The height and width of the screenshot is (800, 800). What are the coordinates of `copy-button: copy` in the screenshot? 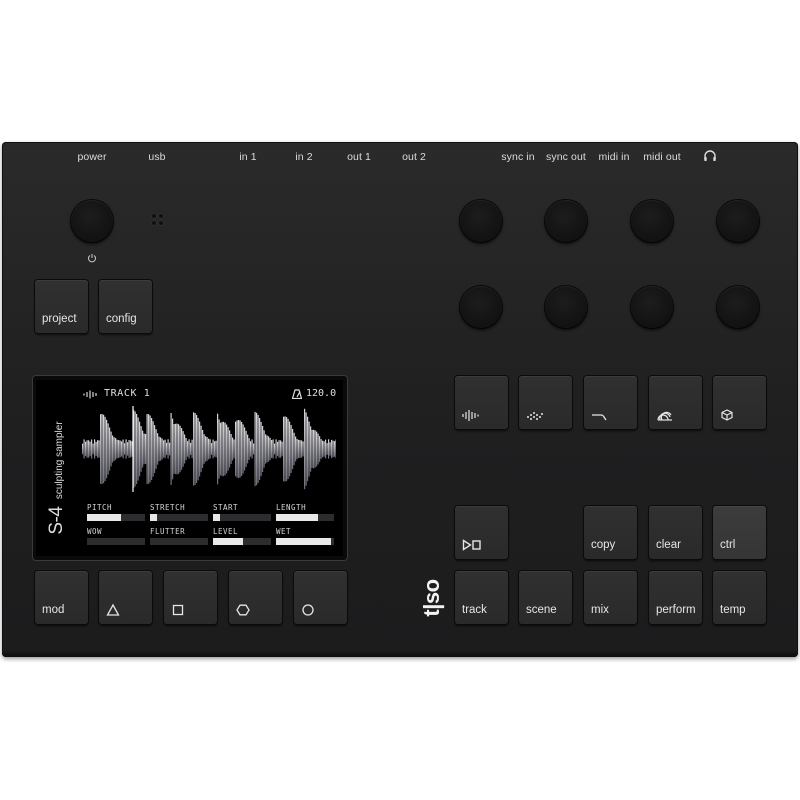 It's located at (610, 532).